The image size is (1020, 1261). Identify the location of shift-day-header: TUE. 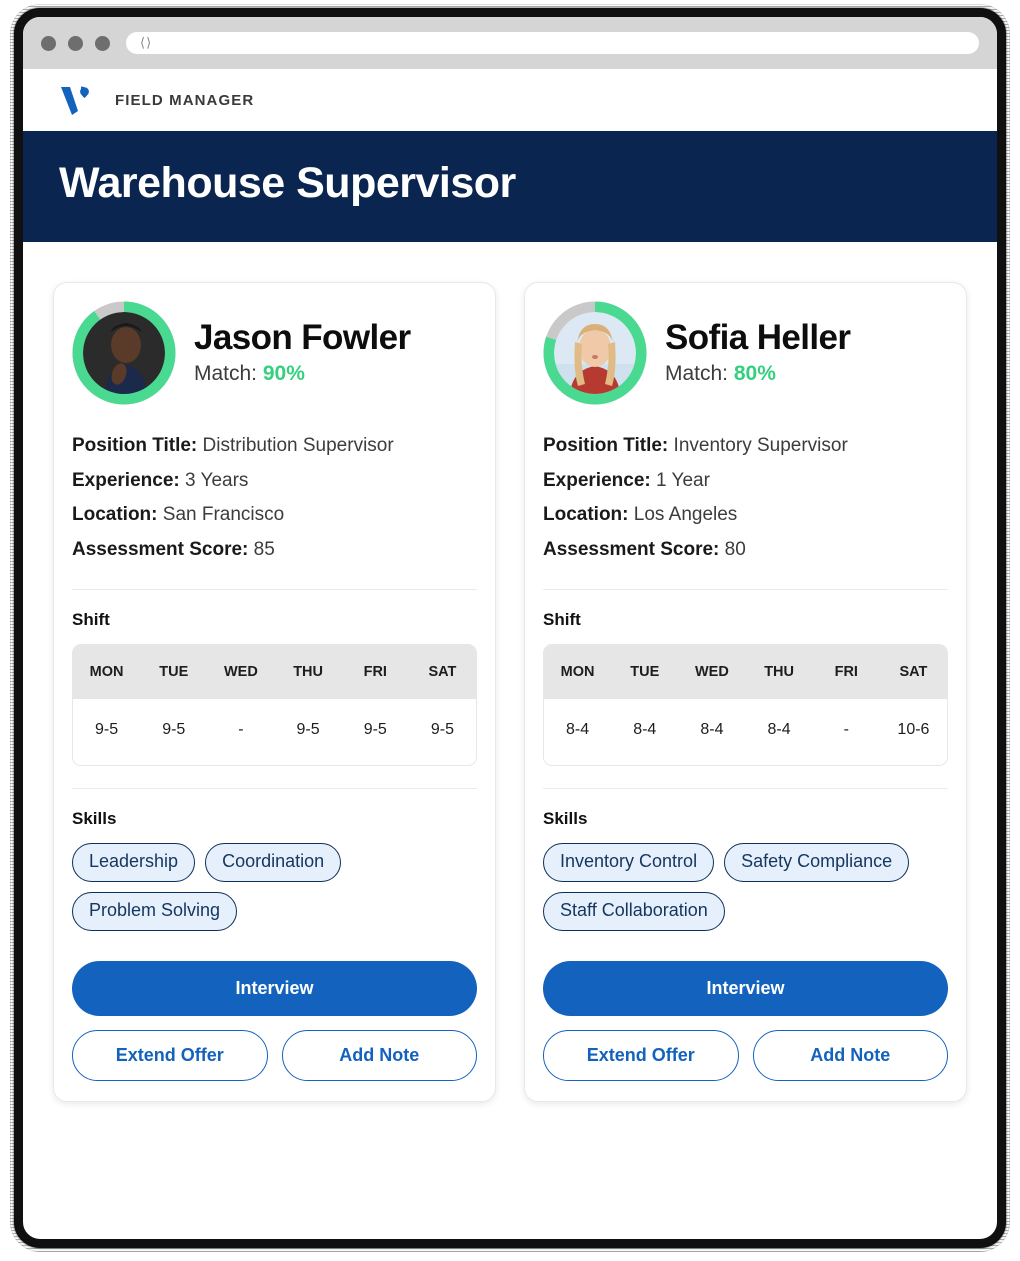
(645, 672).